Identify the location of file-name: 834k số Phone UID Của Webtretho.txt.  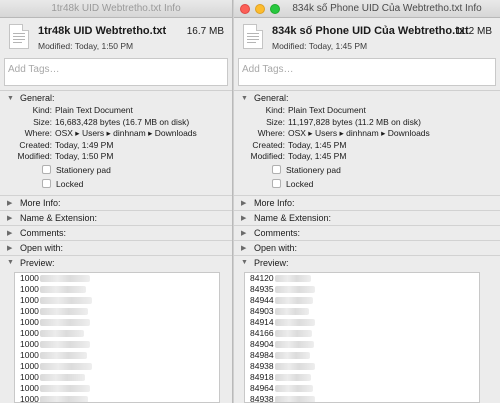
(370, 31).